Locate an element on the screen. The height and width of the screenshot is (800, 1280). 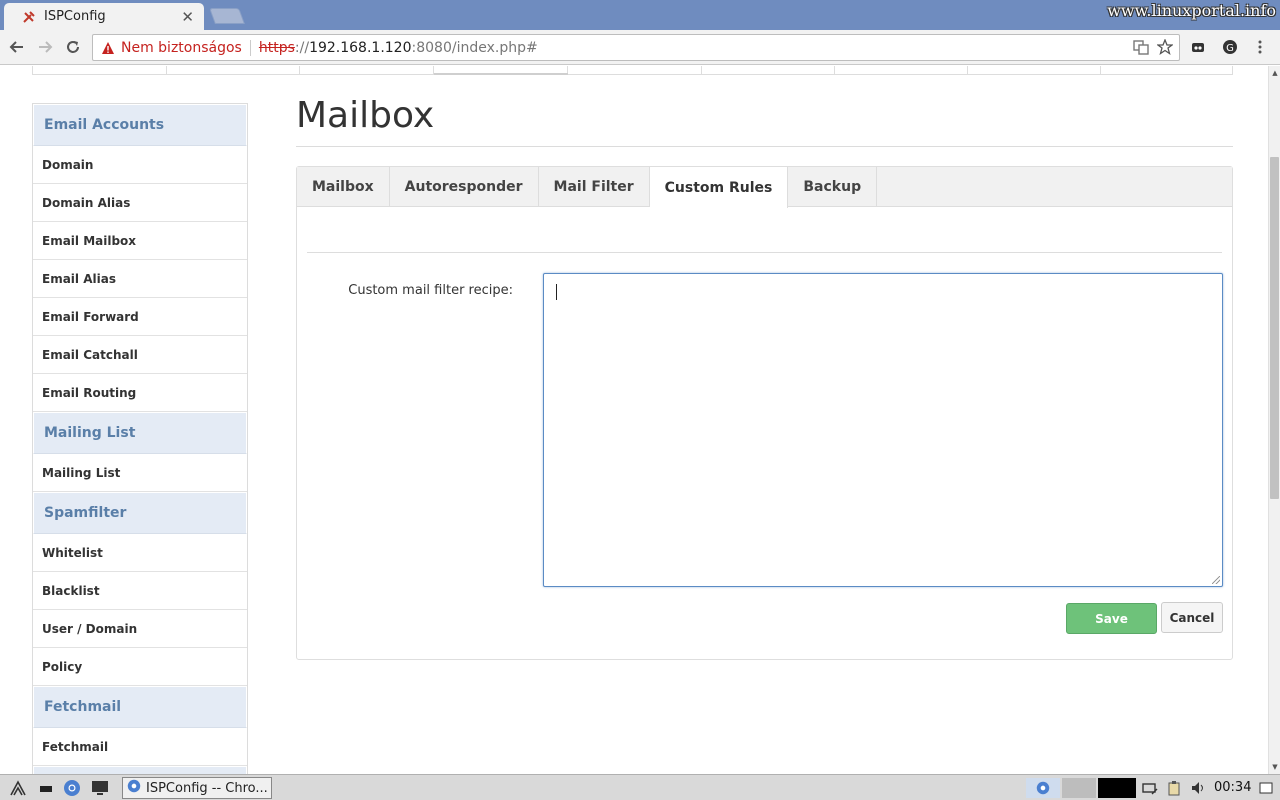
custom-recipe-label: Custom mail filter recipe: is located at coordinates (430, 290).